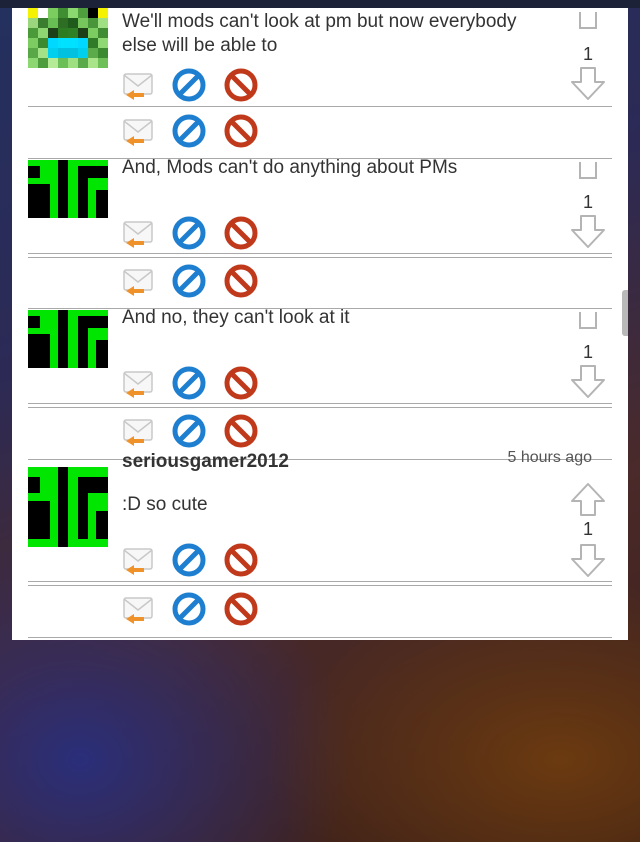 Image resolution: width=640 pixels, height=842 pixels. Describe the element at coordinates (320, 355) in the screenshot. I see `comment: And no, they can't look at it 1` at that location.